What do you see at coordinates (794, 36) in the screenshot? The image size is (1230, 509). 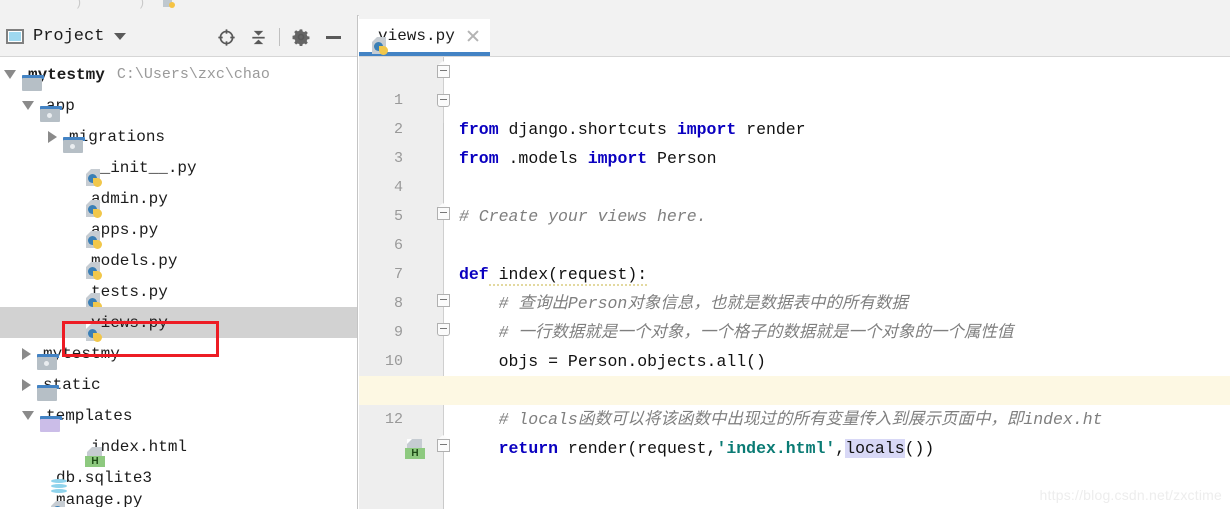 I see `editor-tab-bar: views.py` at bounding box center [794, 36].